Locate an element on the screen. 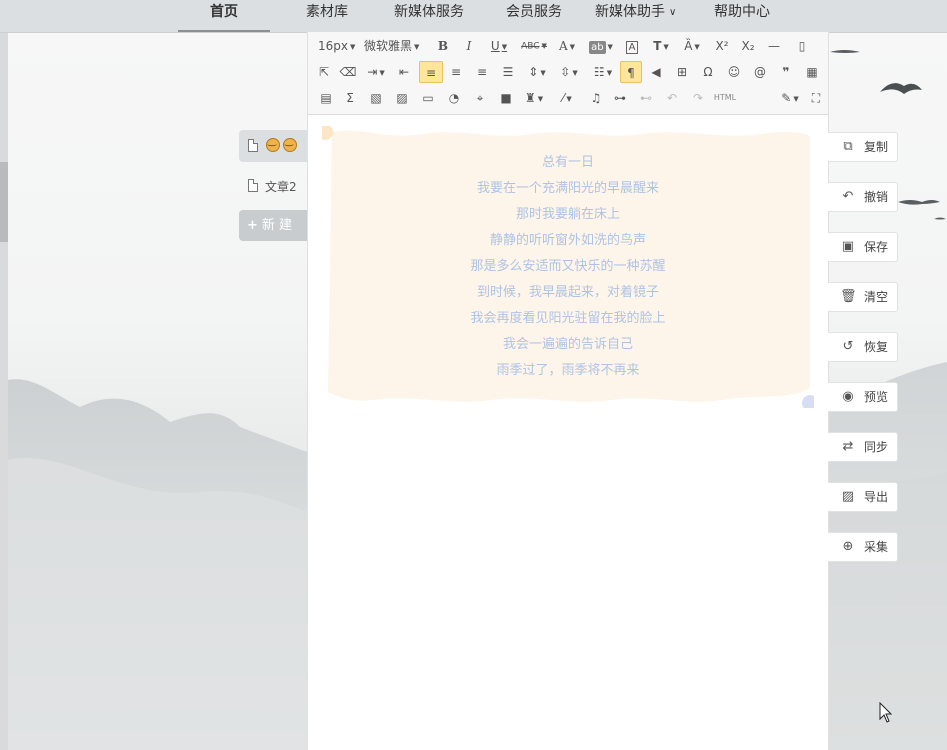 The image size is (947, 750). search-zoom-icon: ⊕ is located at coordinates (848, 546).